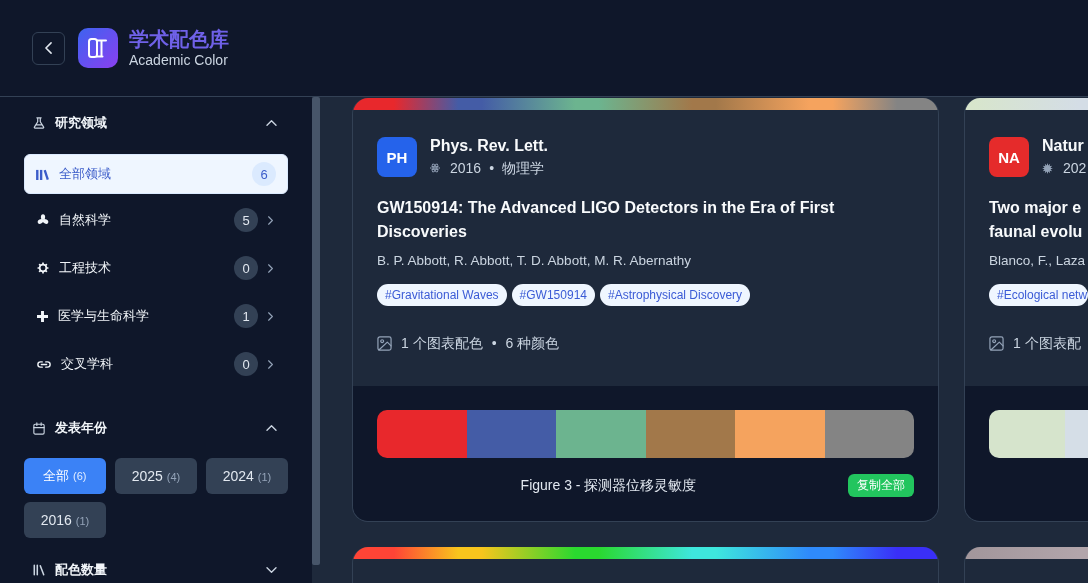 This screenshot has width=1088, height=583. What do you see at coordinates (271, 570) in the screenshot?
I see `chevron-down-icon` at bounding box center [271, 570].